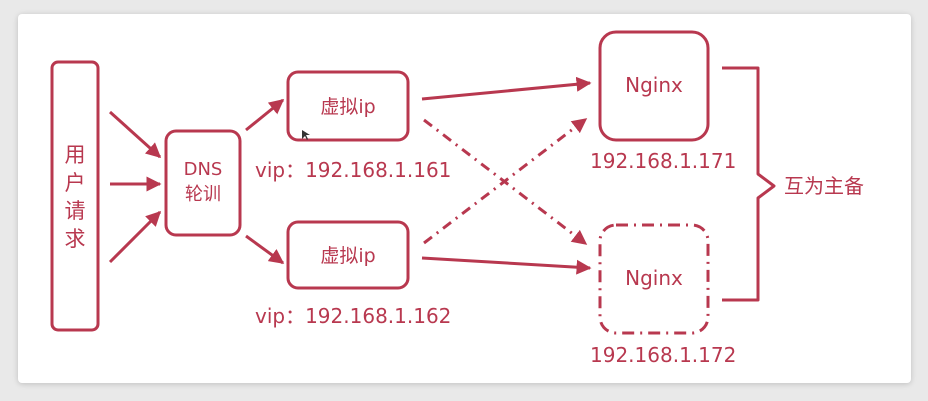  What do you see at coordinates (824, 186) in the screenshot?
I see `master-backup-label: 互为主备` at bounding box center [824, 186].